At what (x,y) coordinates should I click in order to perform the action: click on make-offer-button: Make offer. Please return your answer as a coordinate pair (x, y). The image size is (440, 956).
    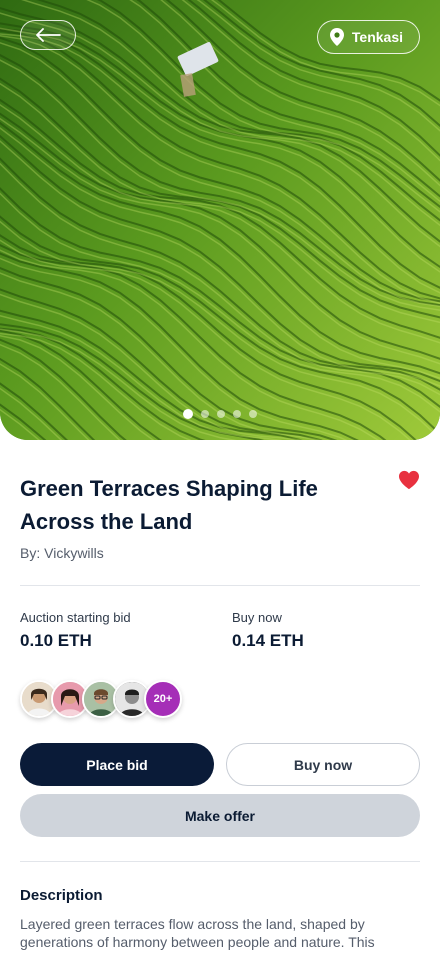
    Looking at the image, I should click on (220, 815).